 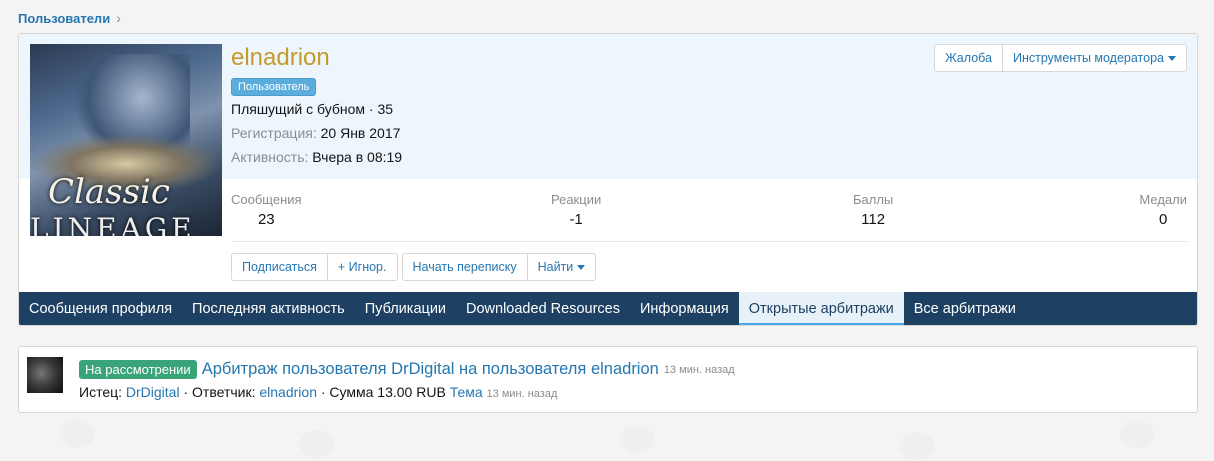 I want to click on status-badge: На рассмотрении, so click(x=138, y=369).